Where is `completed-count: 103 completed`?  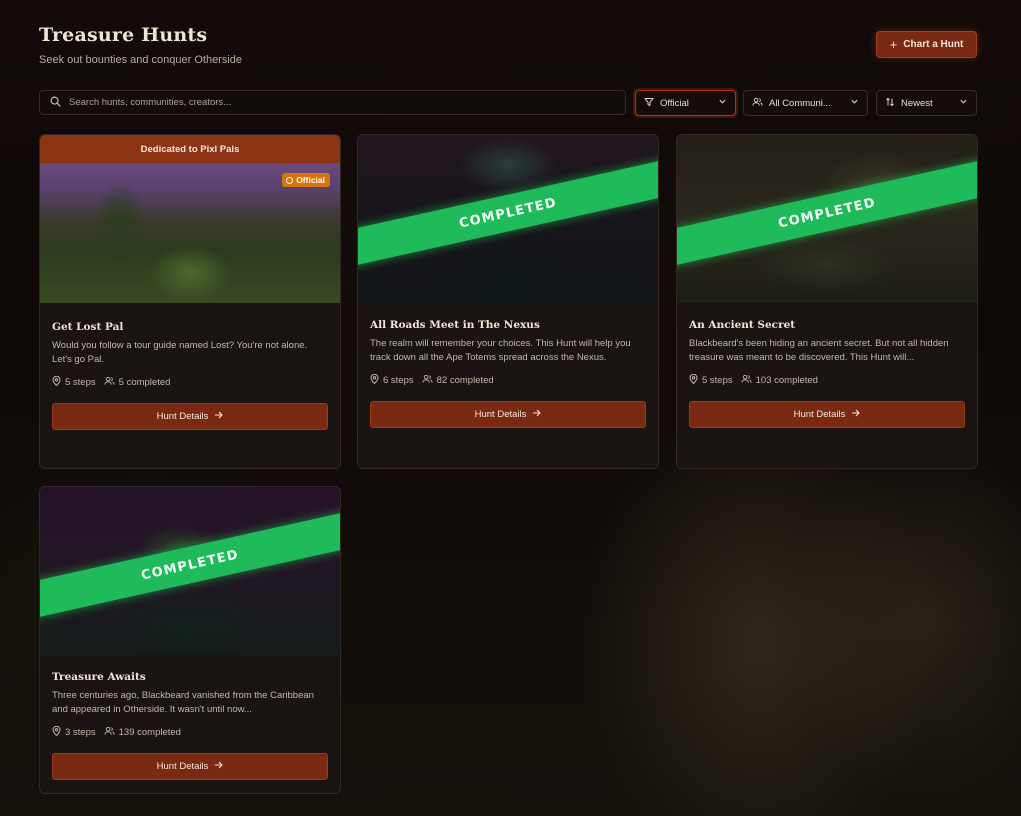 completed-count: 103 completed is located at coordinates (786, 380).